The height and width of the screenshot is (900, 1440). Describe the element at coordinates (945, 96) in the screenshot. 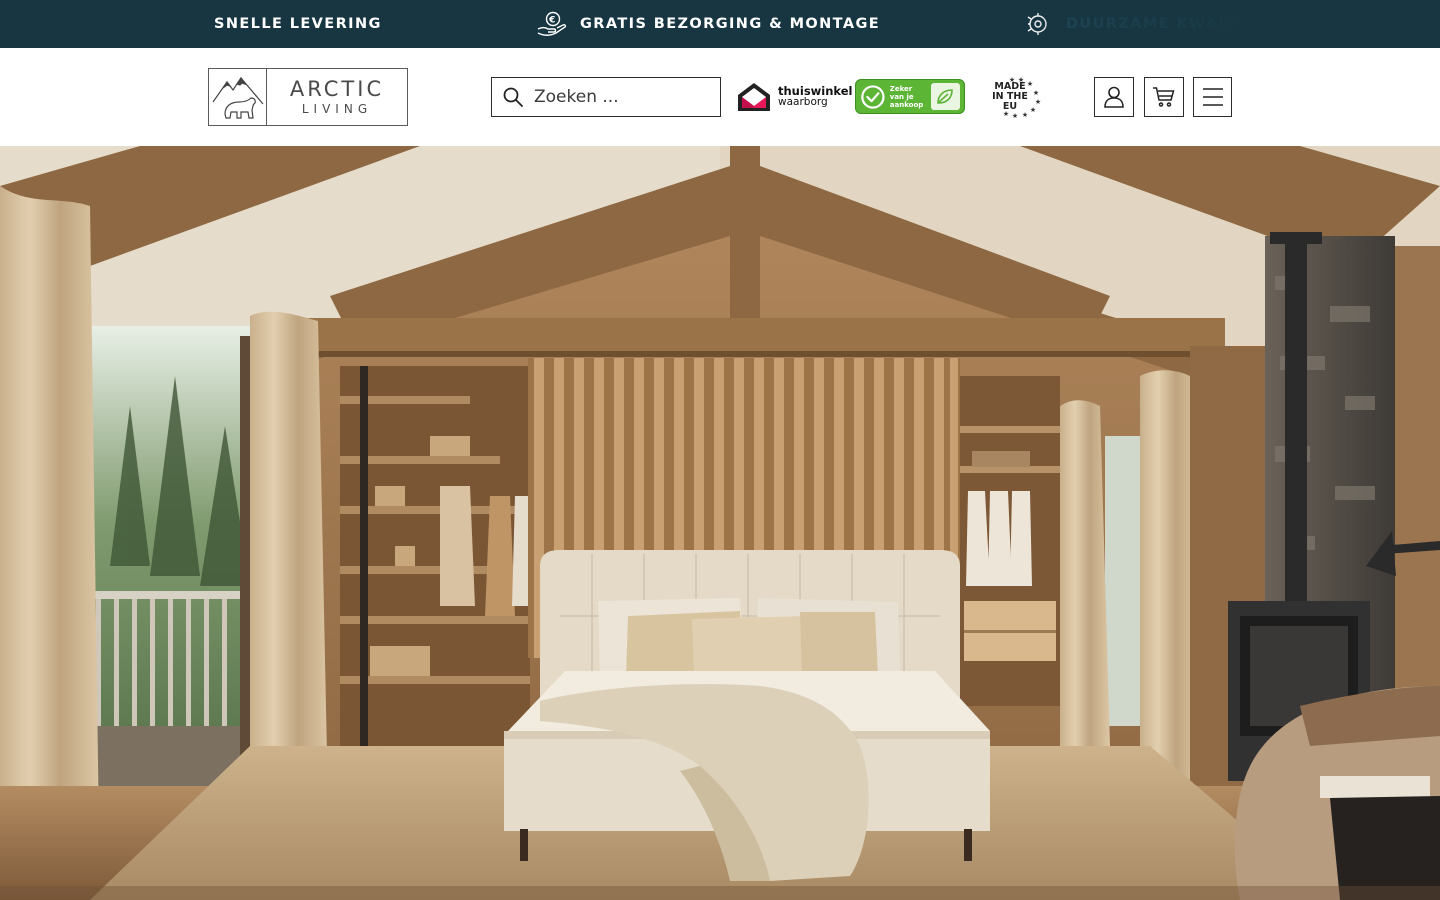

I see `leaf-icon` at that location.